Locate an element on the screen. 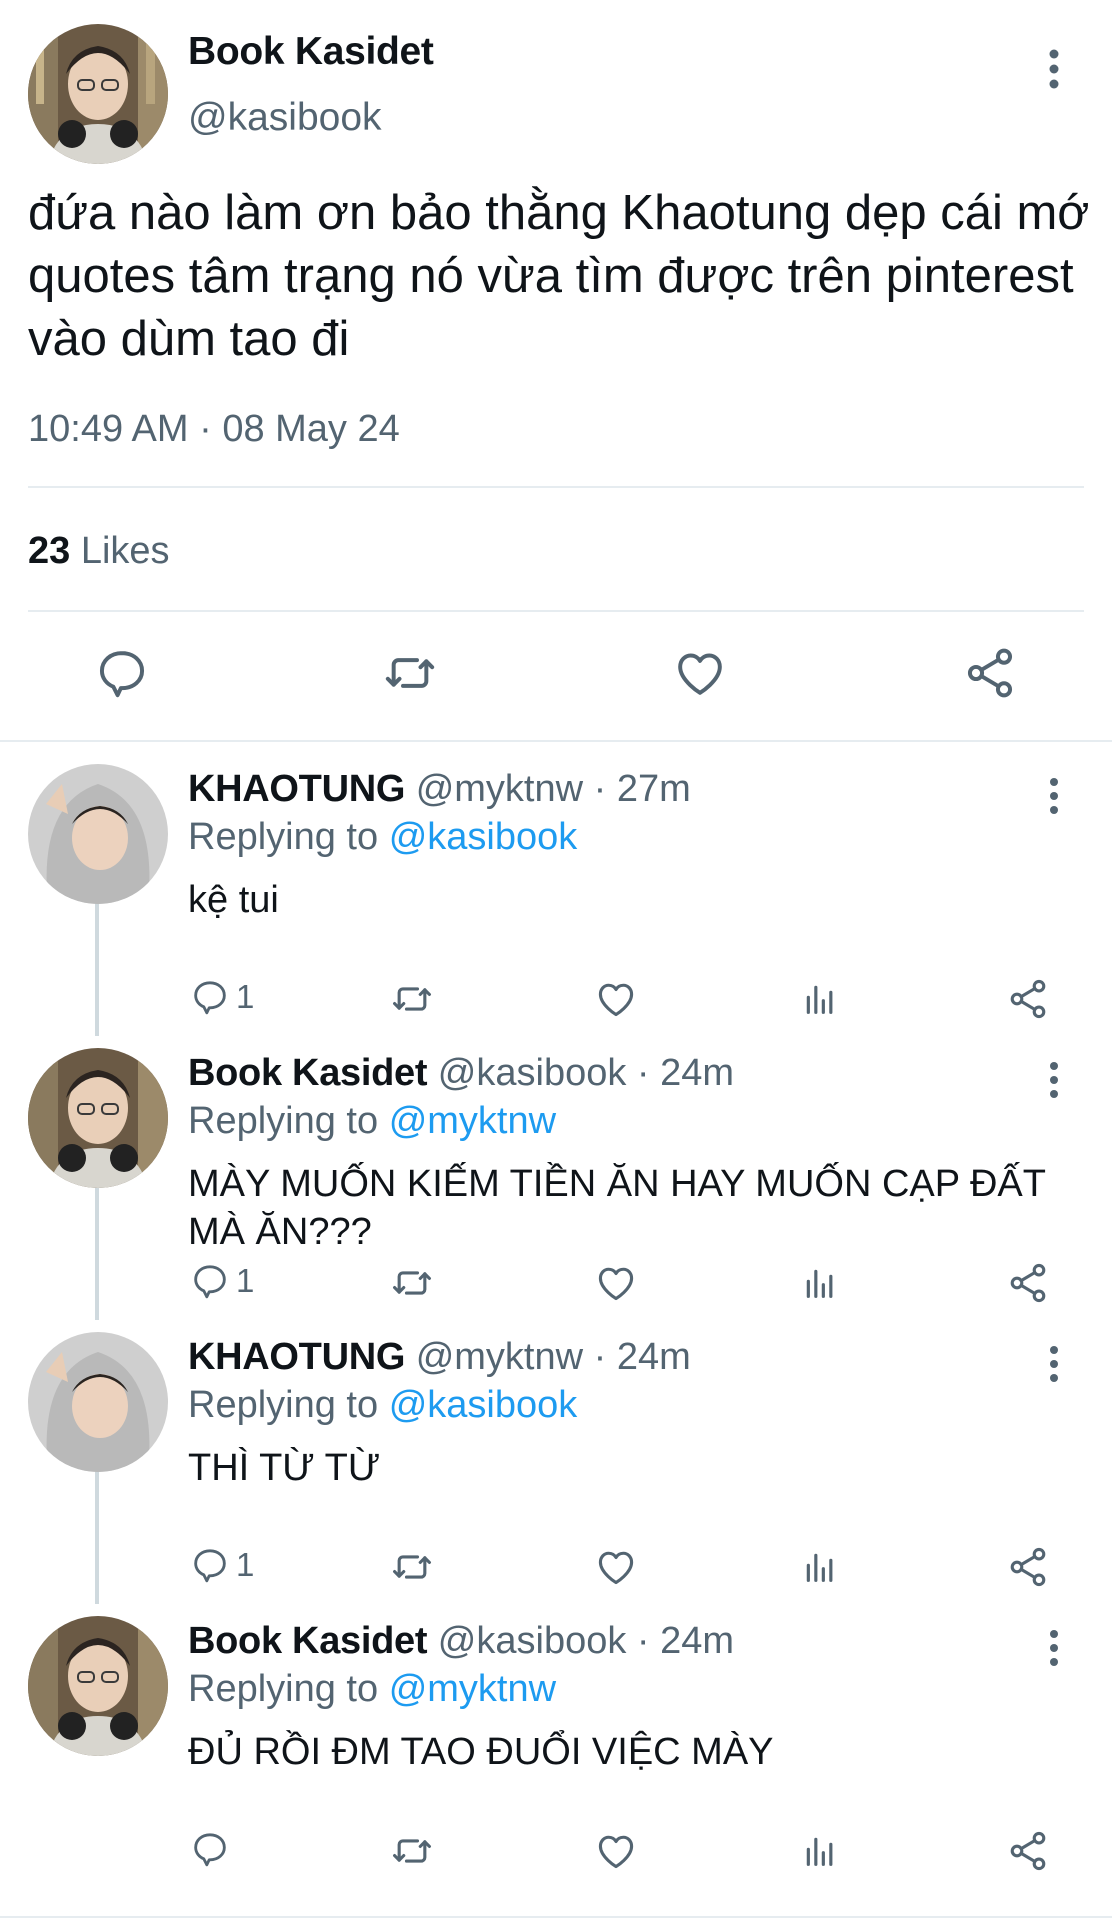 The width and height of the screenshot is (1112, 1920). likes-label: Likes is located at coordinates (125, 551).